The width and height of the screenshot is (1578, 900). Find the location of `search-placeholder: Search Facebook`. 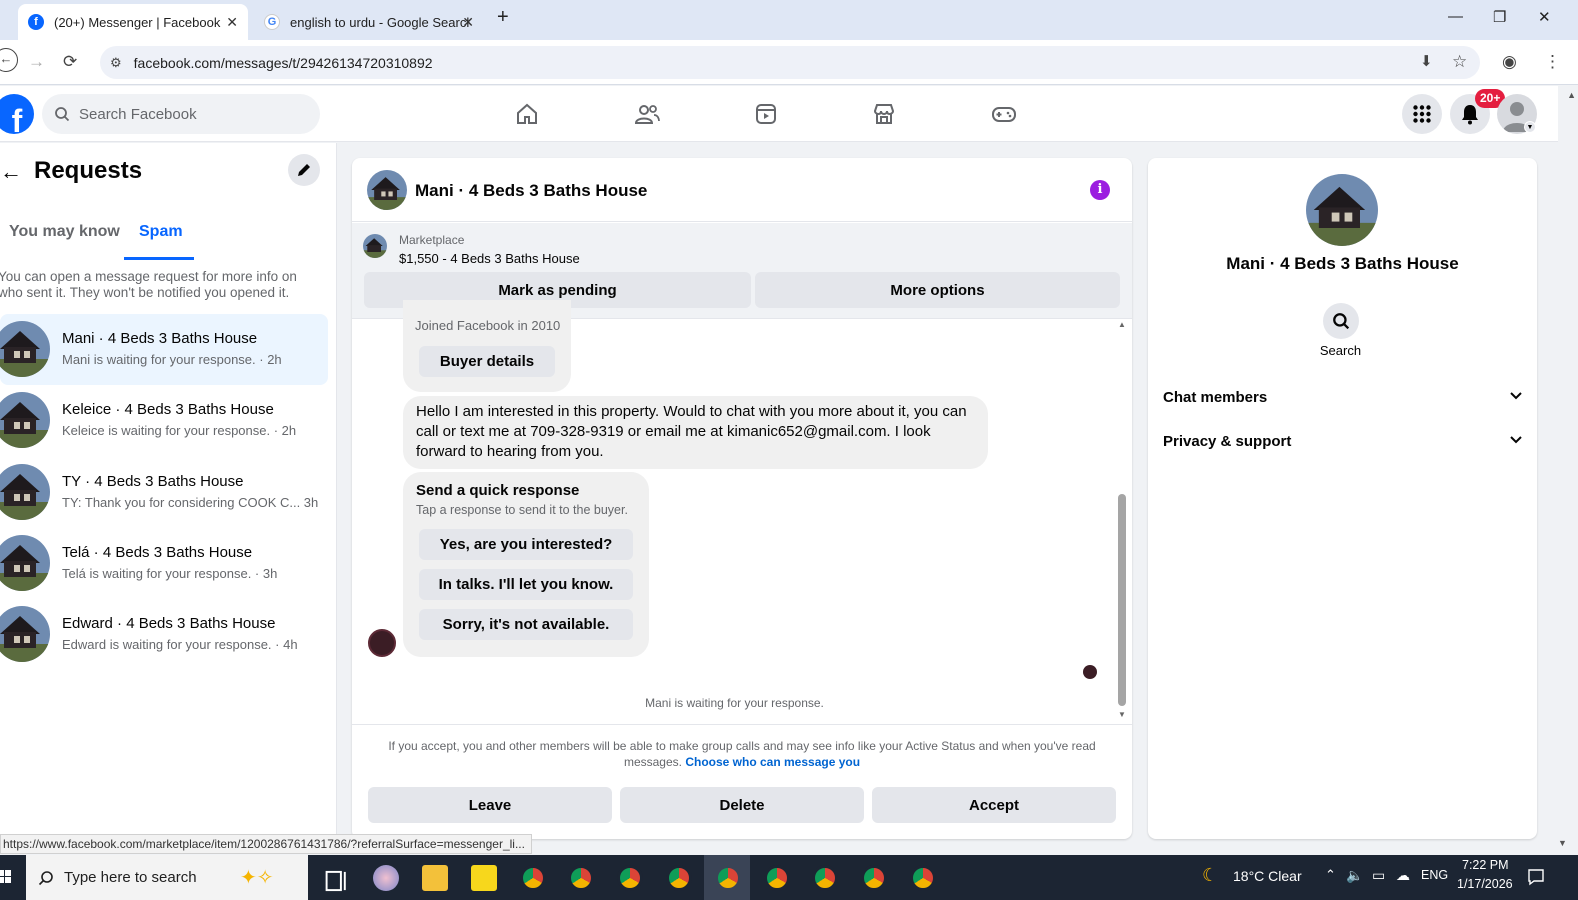

search-placeholder: Search Facebook is located at coordinates (138, 114).